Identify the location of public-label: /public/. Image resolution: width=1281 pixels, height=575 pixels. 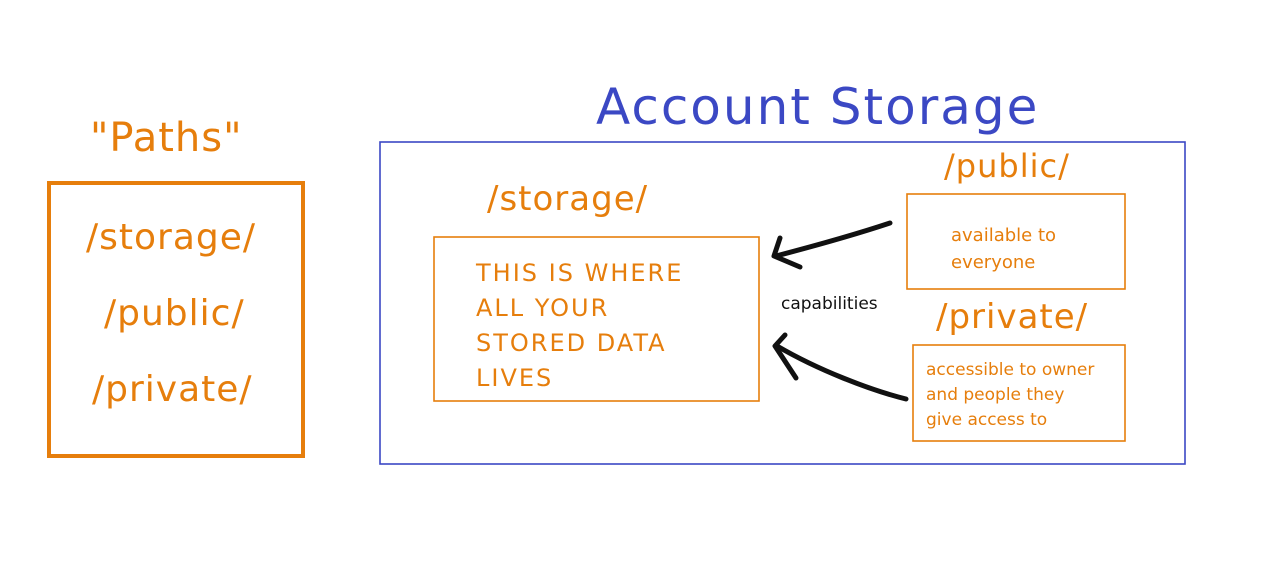
(1007, 166).